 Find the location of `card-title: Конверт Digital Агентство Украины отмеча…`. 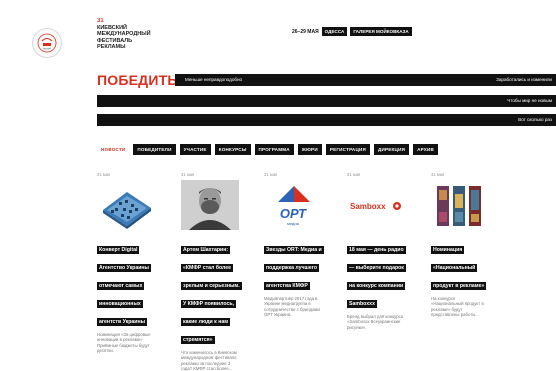

card-title: Конверт Digital Агентство Украины отмеча… is located at coordinates (124, 286).